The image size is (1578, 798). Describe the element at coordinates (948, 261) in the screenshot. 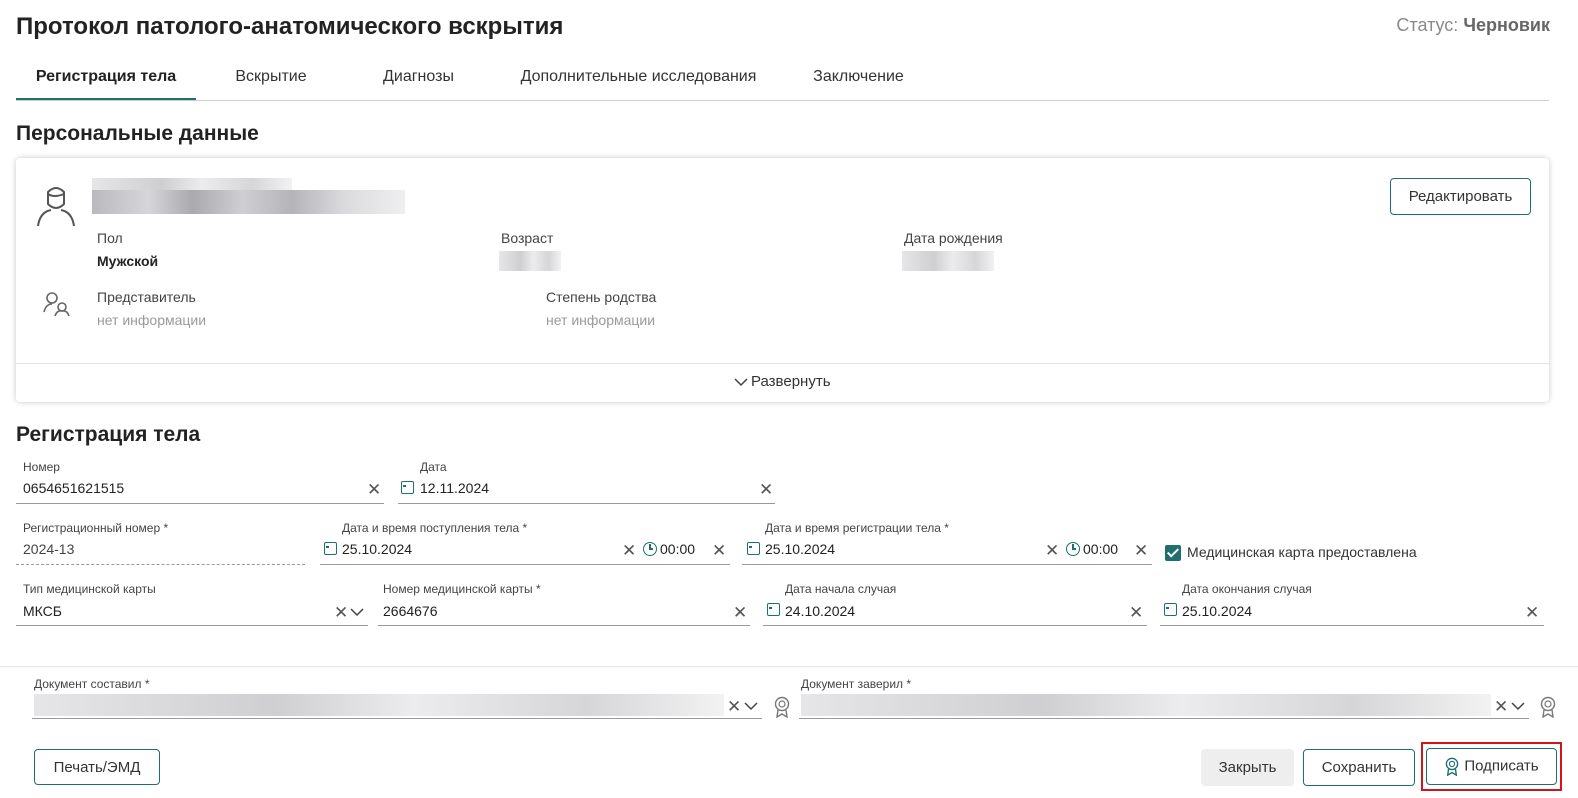

I see `birth-date-redacted` at that location.